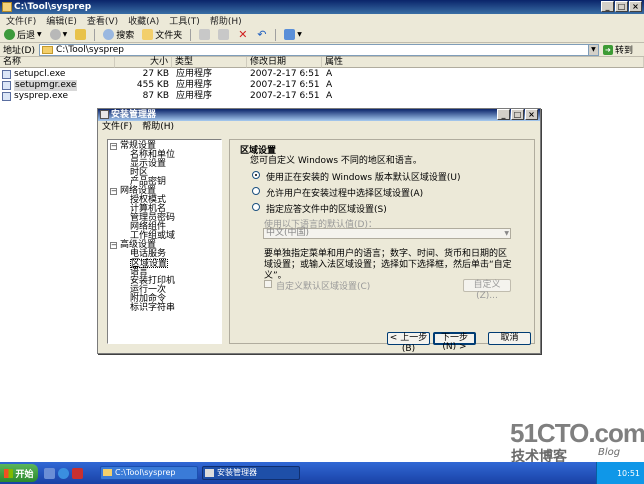 The width and height of the screenshot is (644, 484). Describe the element at coordinates (329, 74) in the screenshot. I see `file-attr: A` at that location.